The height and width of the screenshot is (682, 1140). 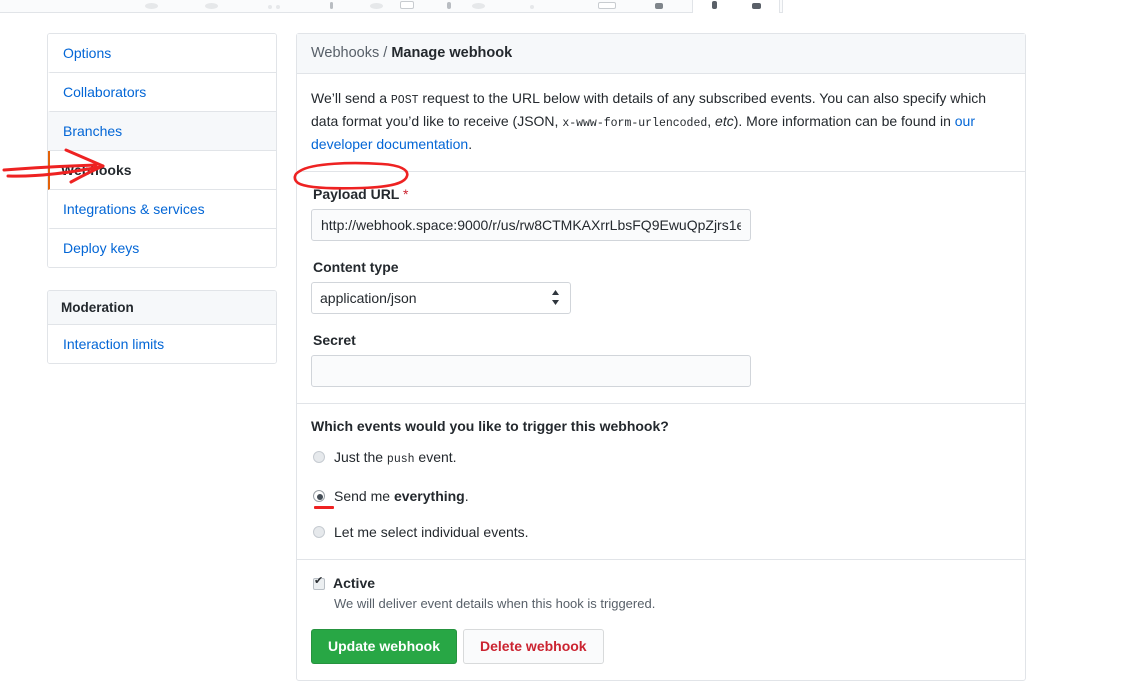 What do you see at coordinates (736, 6) in the screenshot?
I see `active-tab` at bounding box center [736, 6].